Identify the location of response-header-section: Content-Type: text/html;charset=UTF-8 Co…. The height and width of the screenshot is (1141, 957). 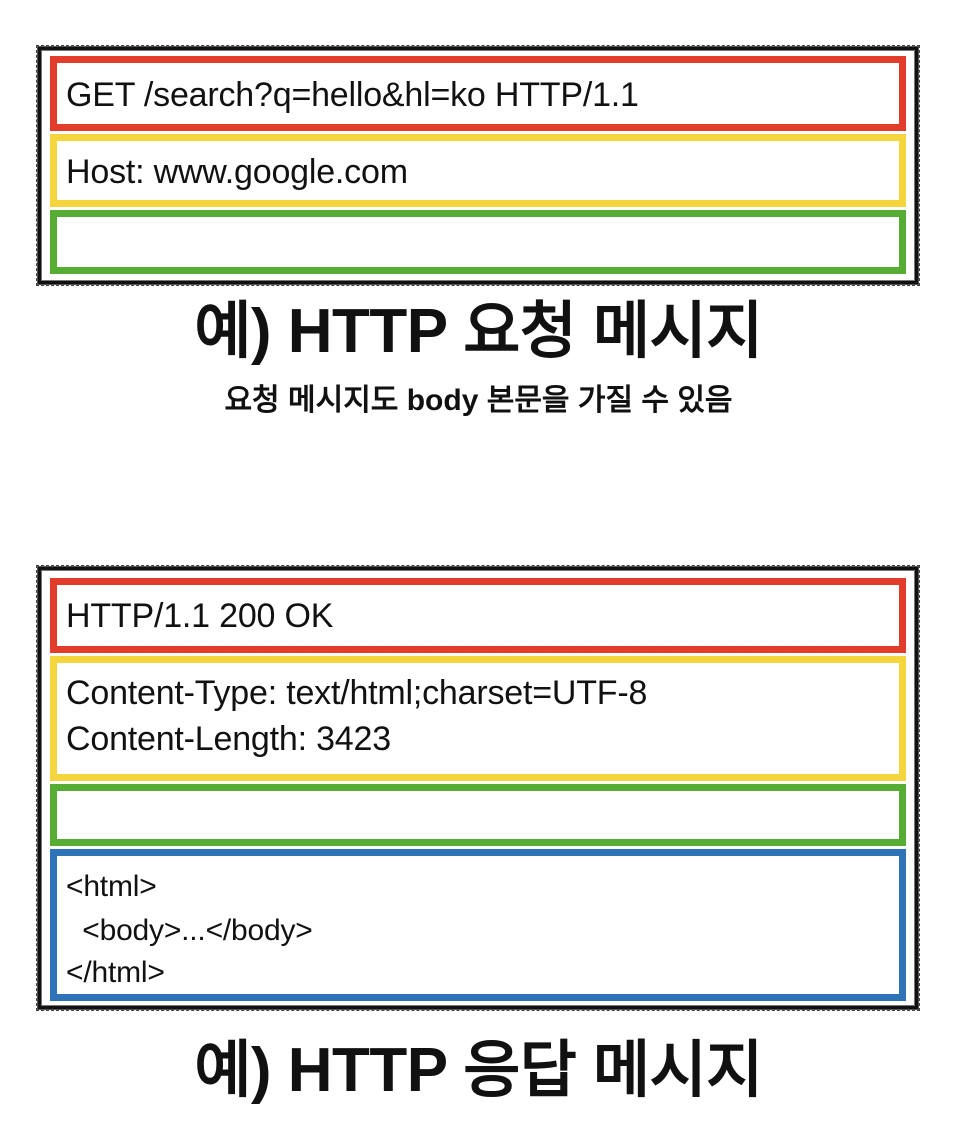
(478, 718).